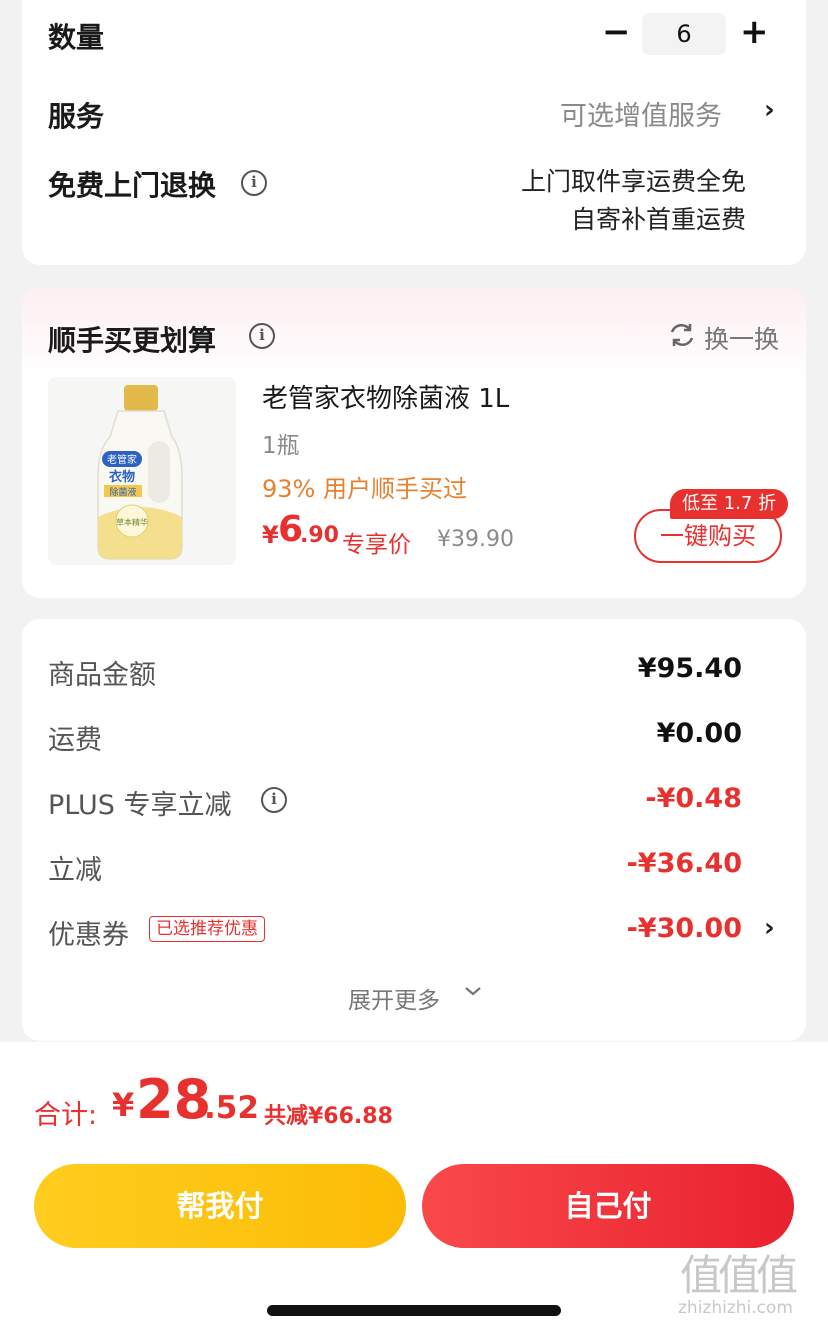 Image resolution: width=828 pixels, height=1333 pixels. What do you see at coordinates (616, 32) in the screenshot?
I see `quantity-decrease-button: −` at bounding box center [616, 32].